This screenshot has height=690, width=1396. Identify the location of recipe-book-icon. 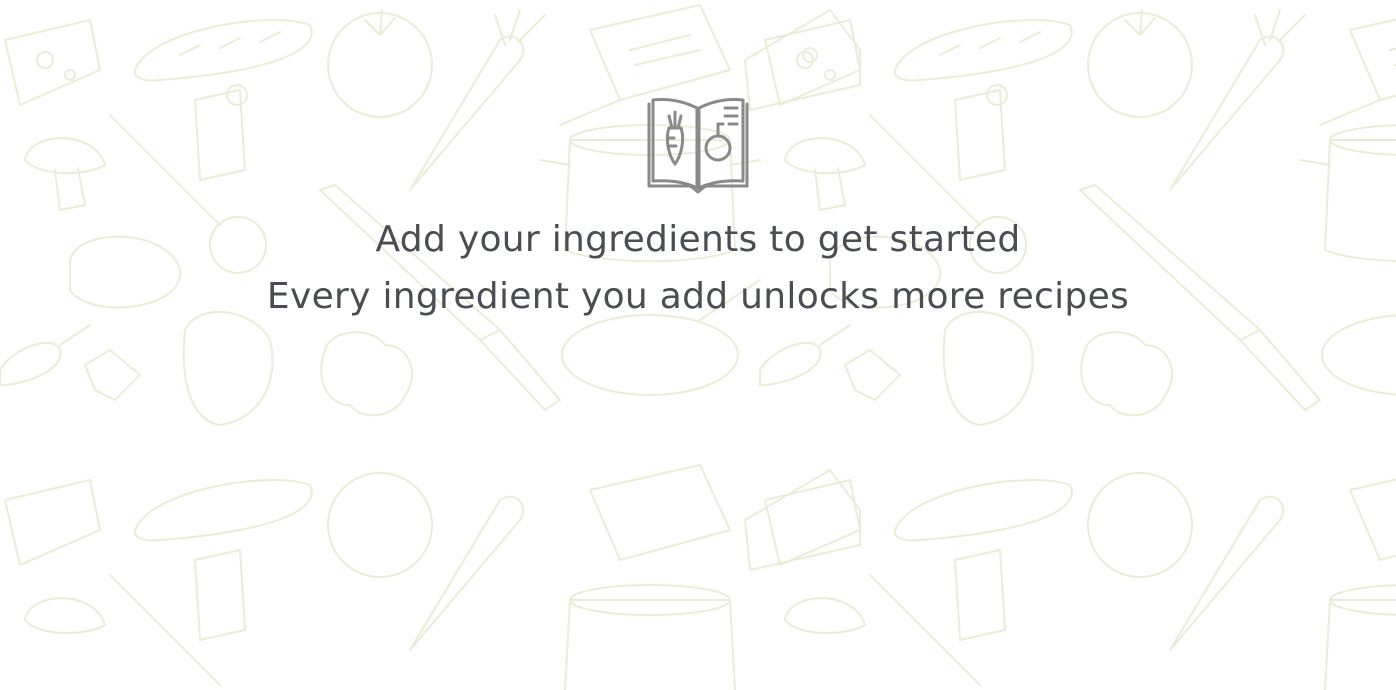
(698, 146).